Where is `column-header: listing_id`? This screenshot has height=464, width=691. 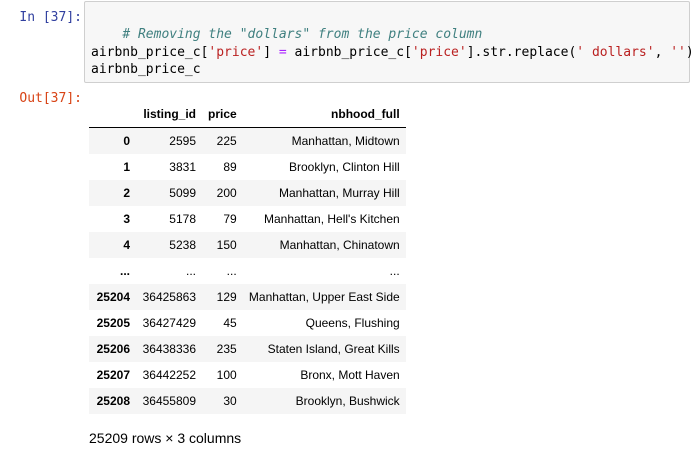 column-header: listing_id is located at coordinates (169, 114).